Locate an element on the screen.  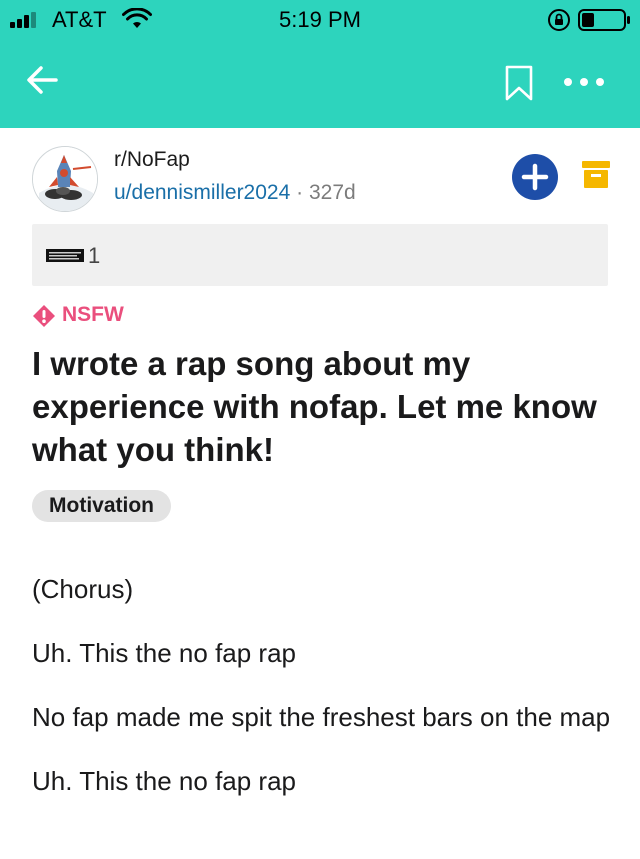
post-age: 327d is located at coordinates (332, 192).